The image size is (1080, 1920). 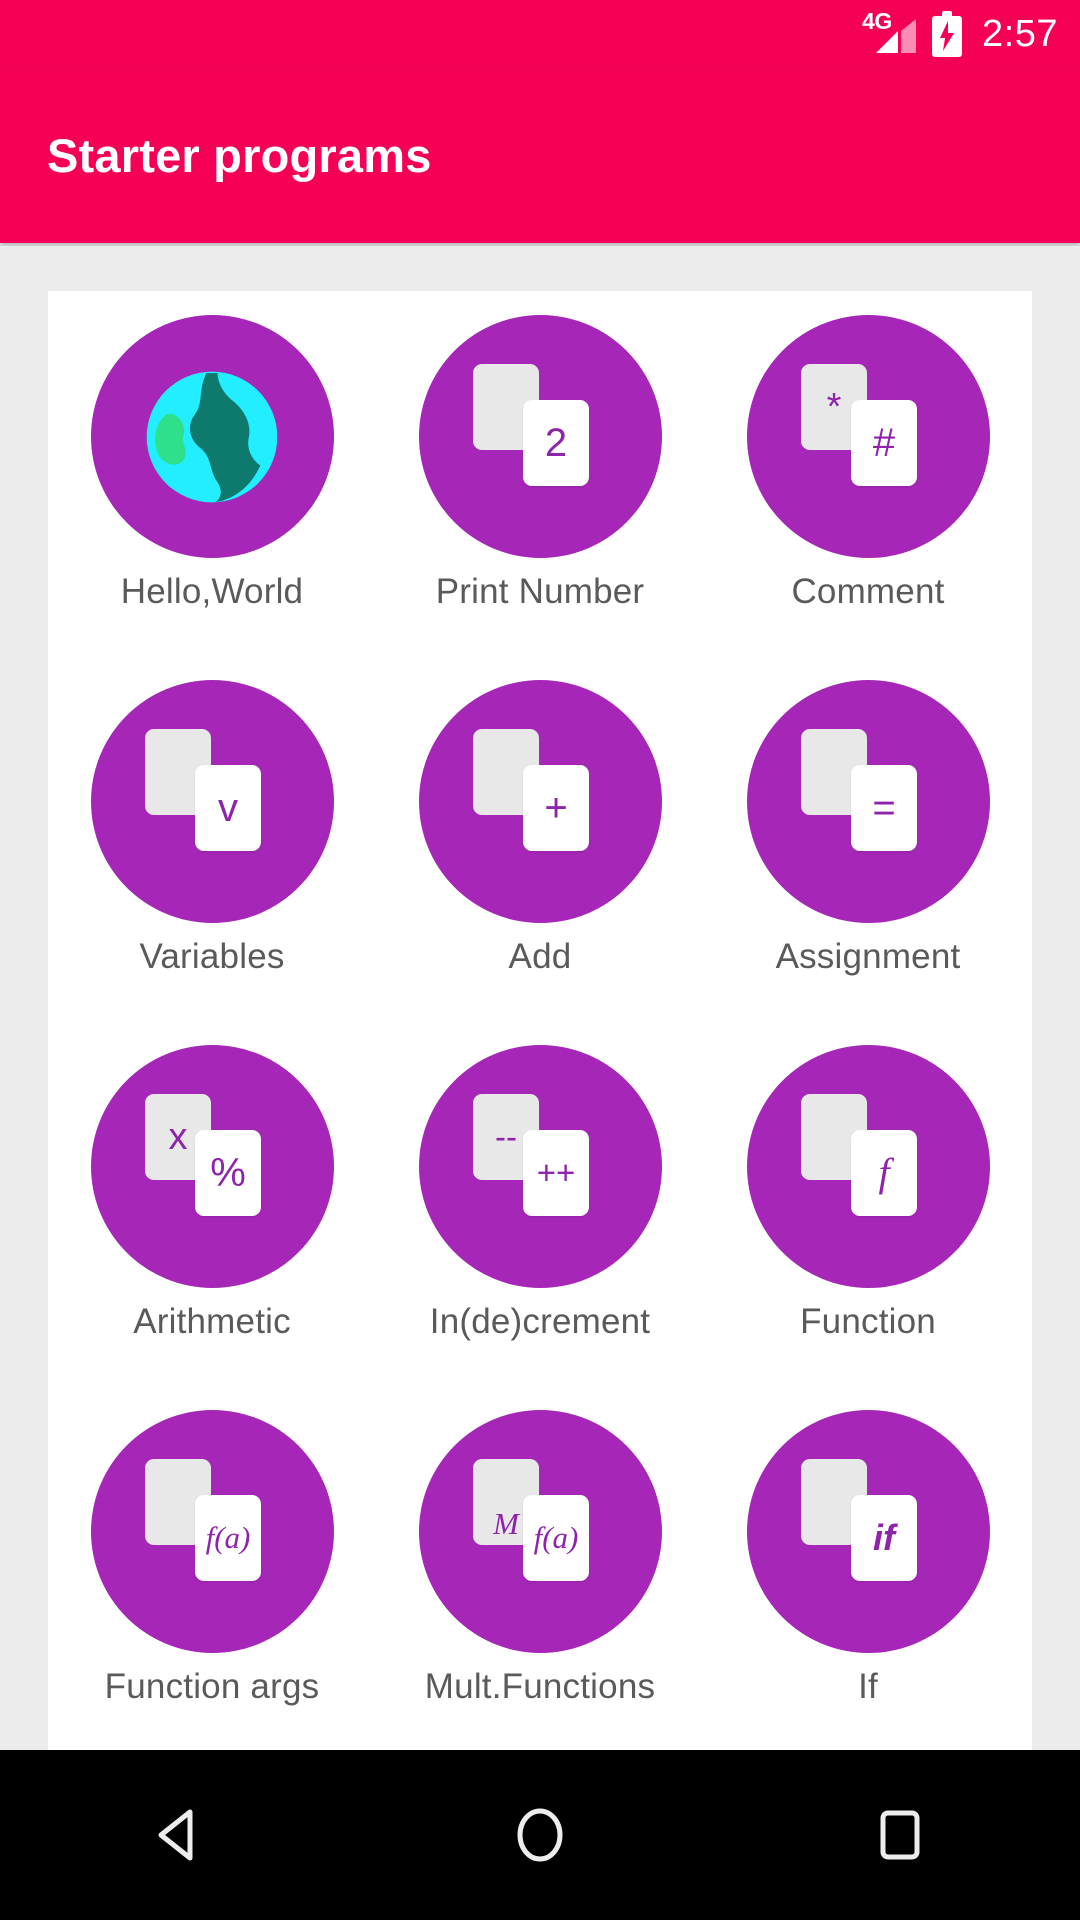 I want to click on card-pair: -- ++, so click(x=540, y=1167).